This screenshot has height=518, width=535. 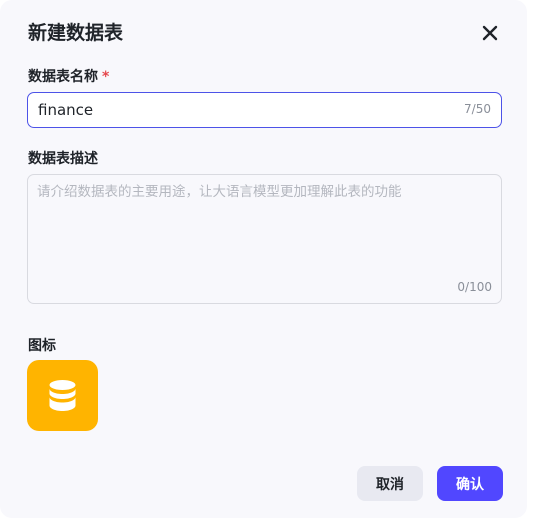 I want to click on dialog-title: 新建数据表, so click(x=76, y=33).